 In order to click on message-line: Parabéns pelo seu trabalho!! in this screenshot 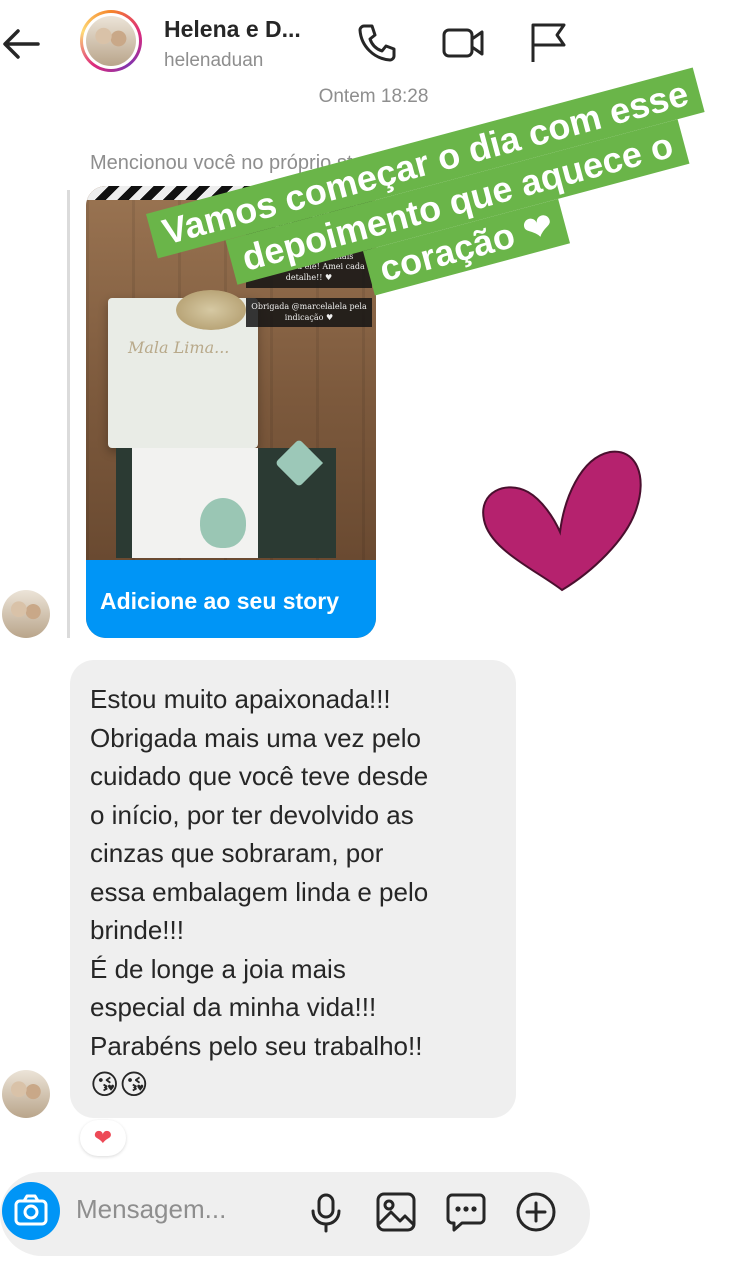, I will do `click(256, 1045)`.